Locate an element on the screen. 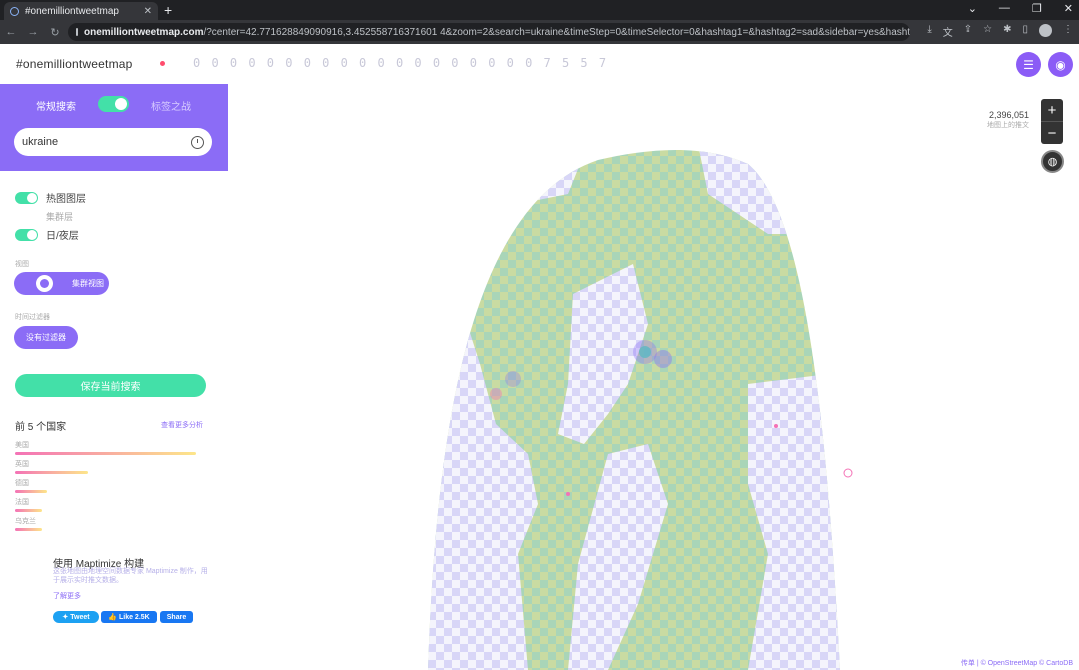 Image resolution: width=1079 pixels, height=670 pixels. translate-icon: 文 is located at coordinates (948, 31).